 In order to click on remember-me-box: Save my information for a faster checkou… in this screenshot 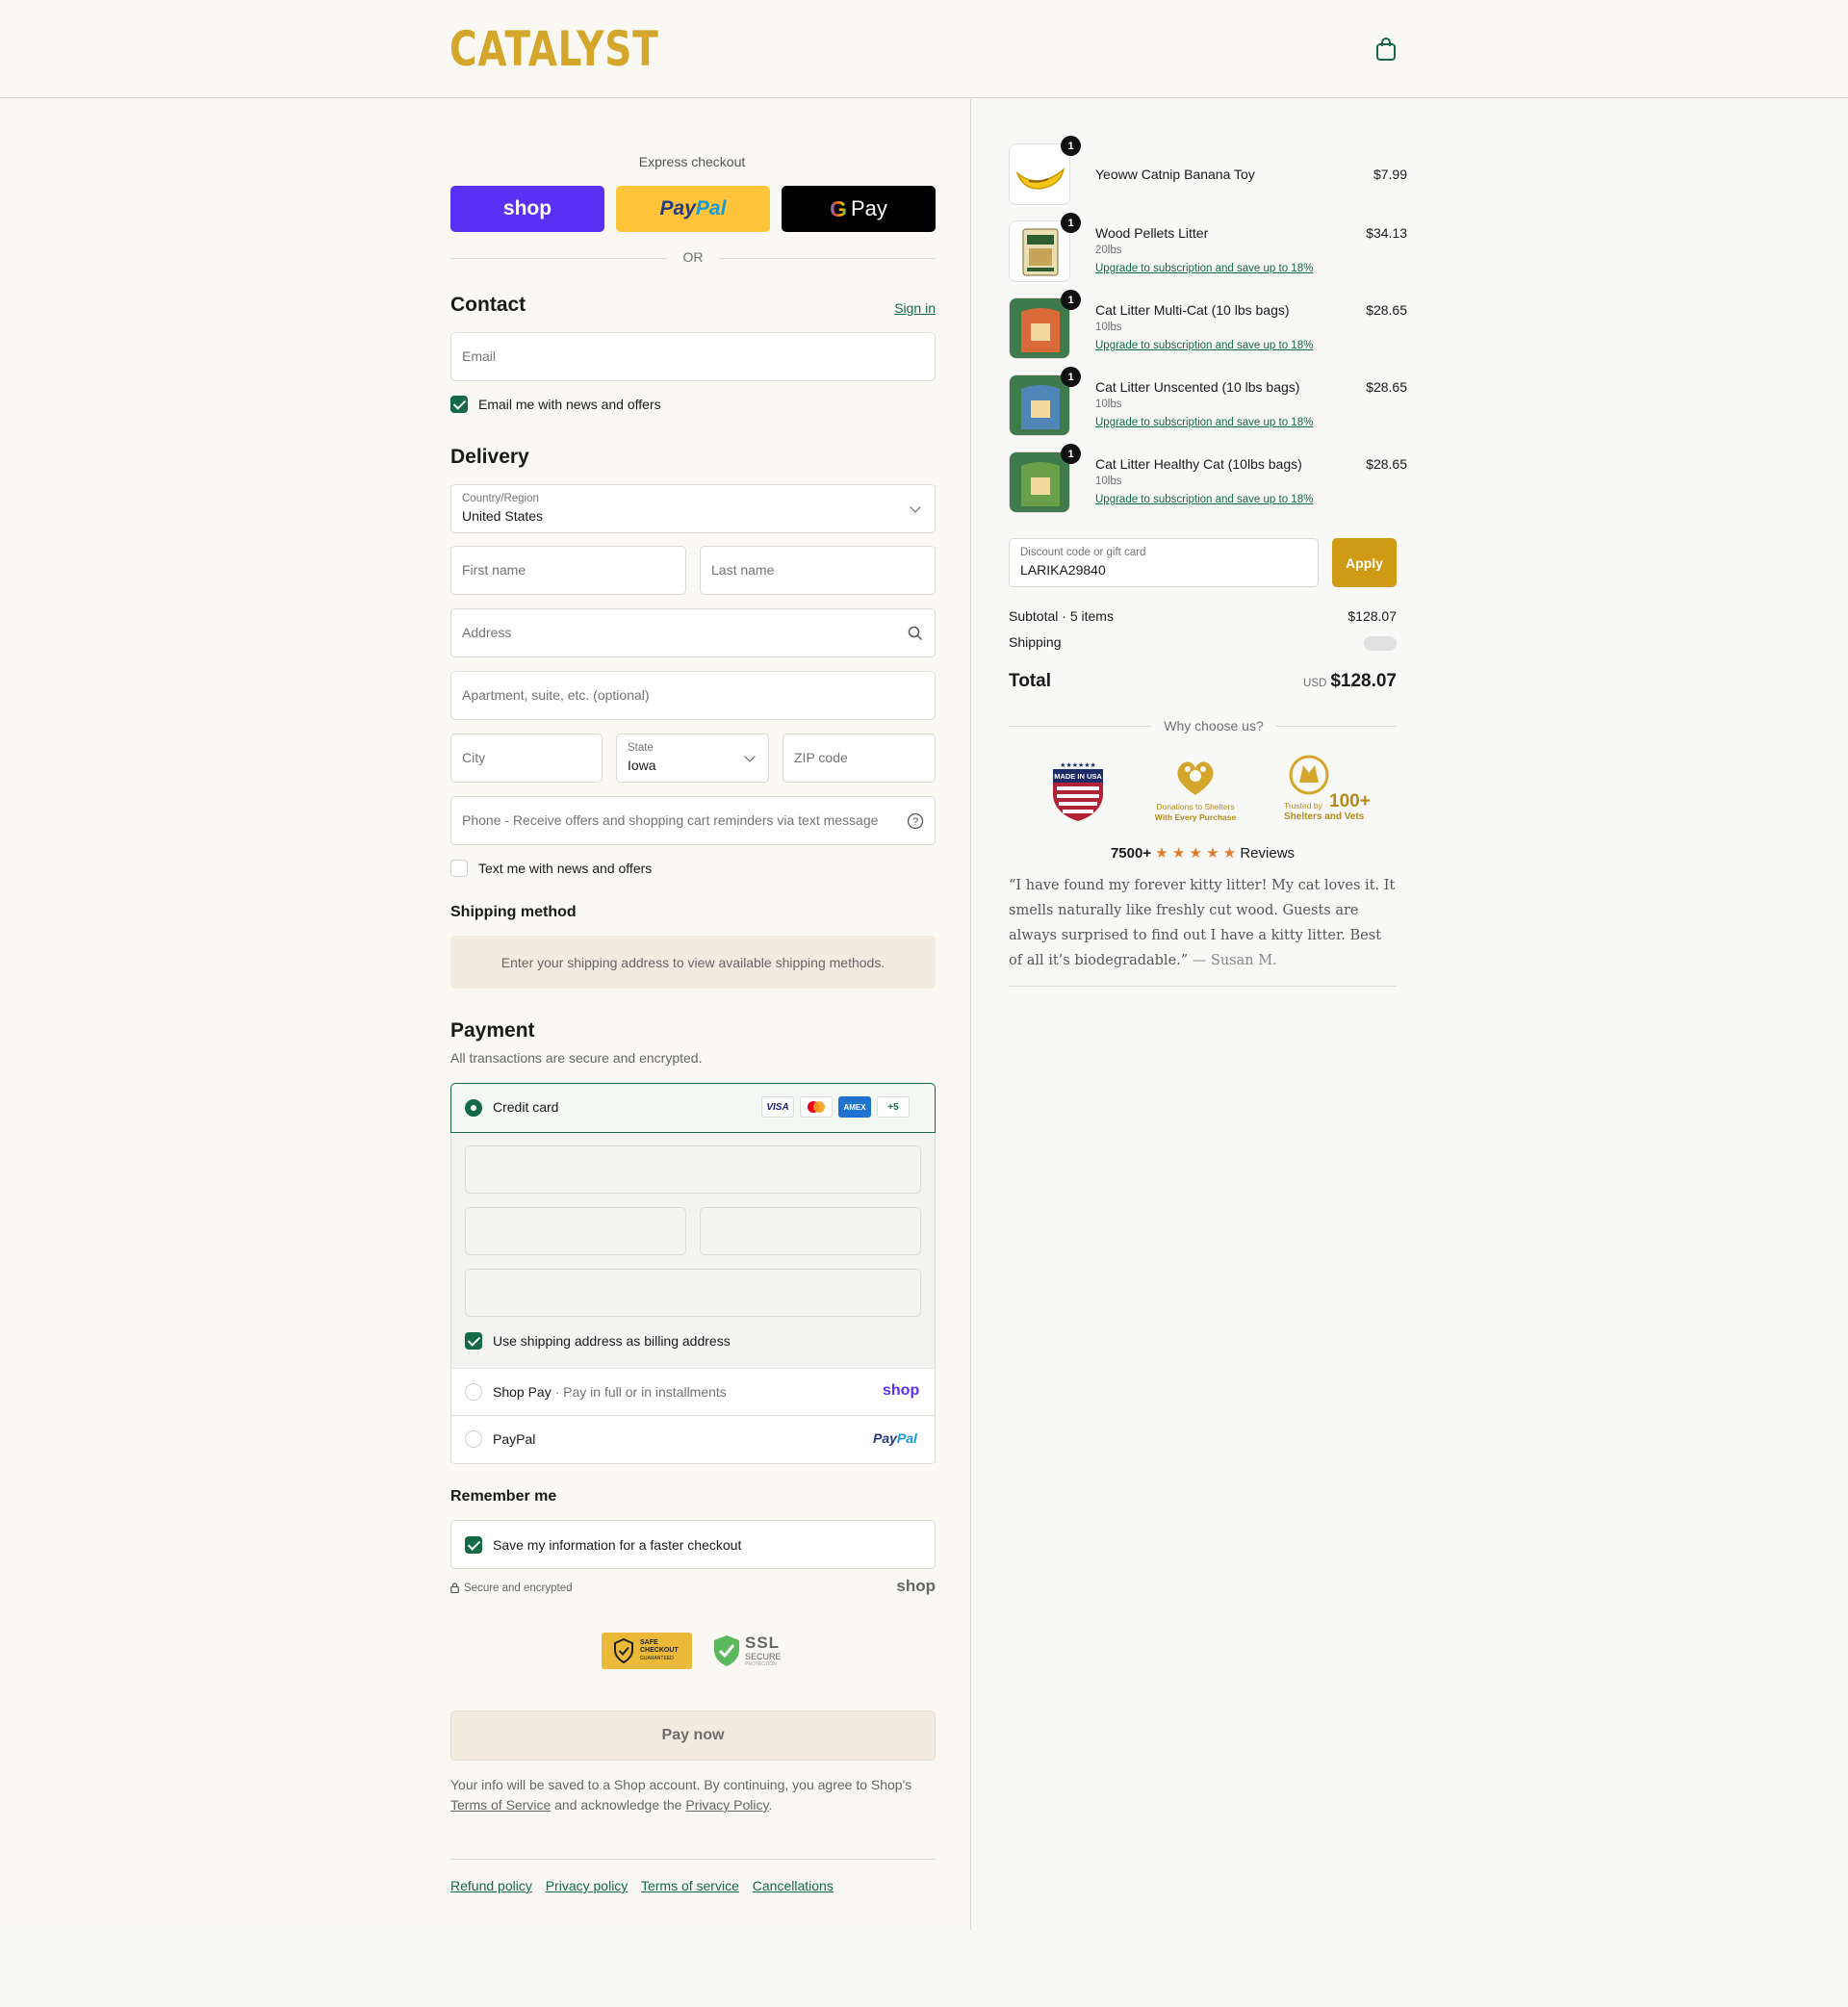, I will do `click(693, 1544)`.